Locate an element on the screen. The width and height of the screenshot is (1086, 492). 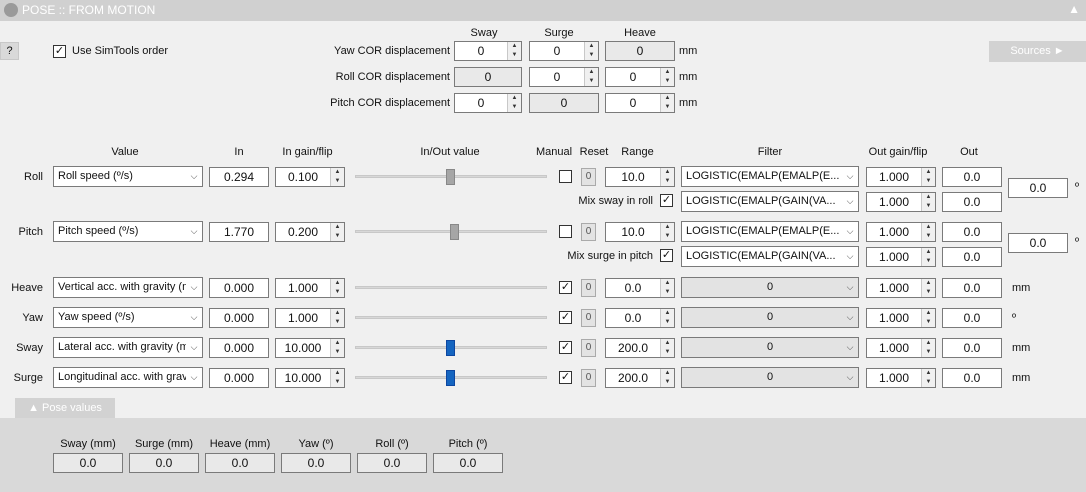
axis-source-select: Roll speed (º/s) ⌵ is located at coordinates (128, 176).